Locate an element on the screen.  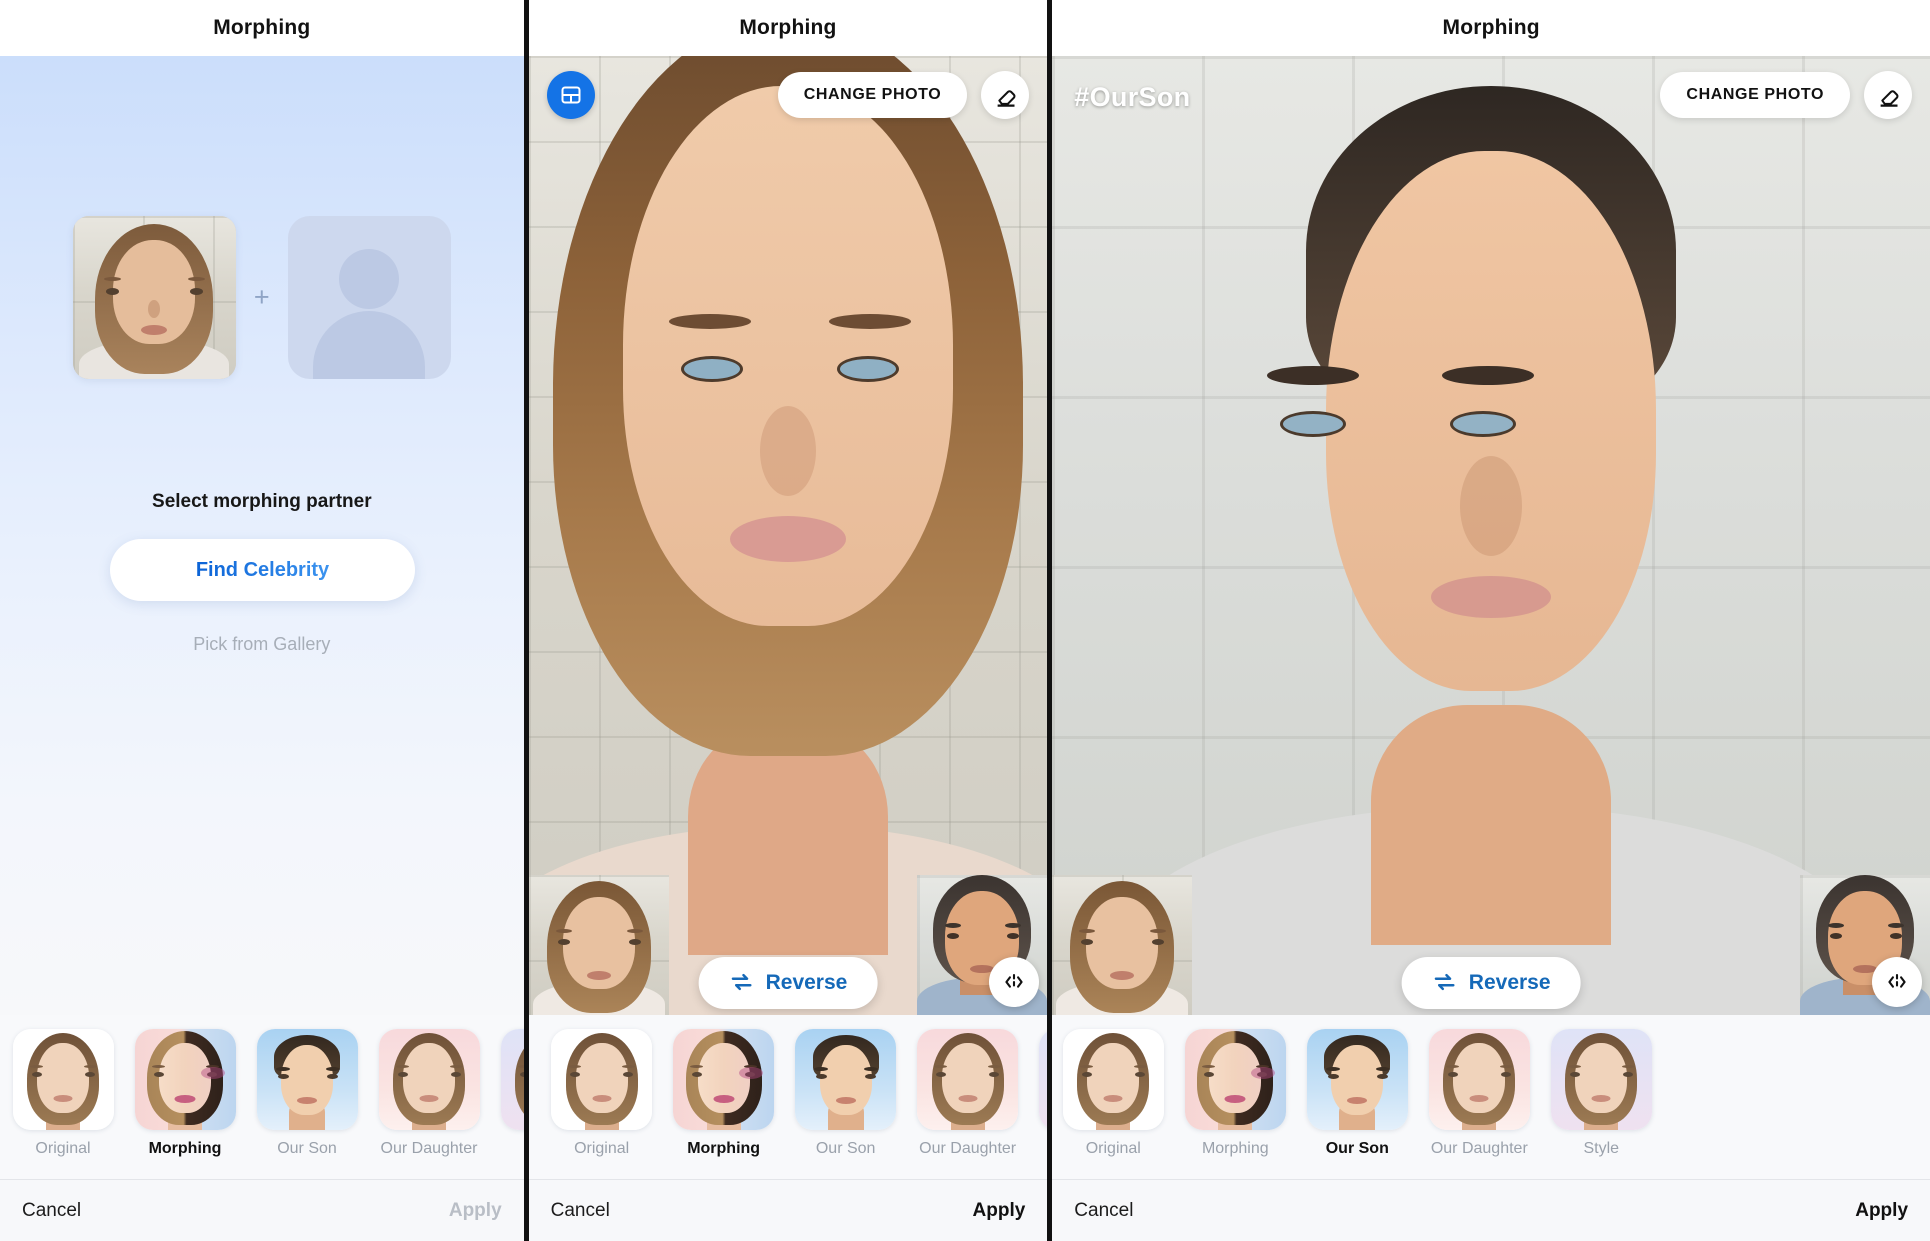
source-photo-thumbnail is located at coordinates (154, 297).